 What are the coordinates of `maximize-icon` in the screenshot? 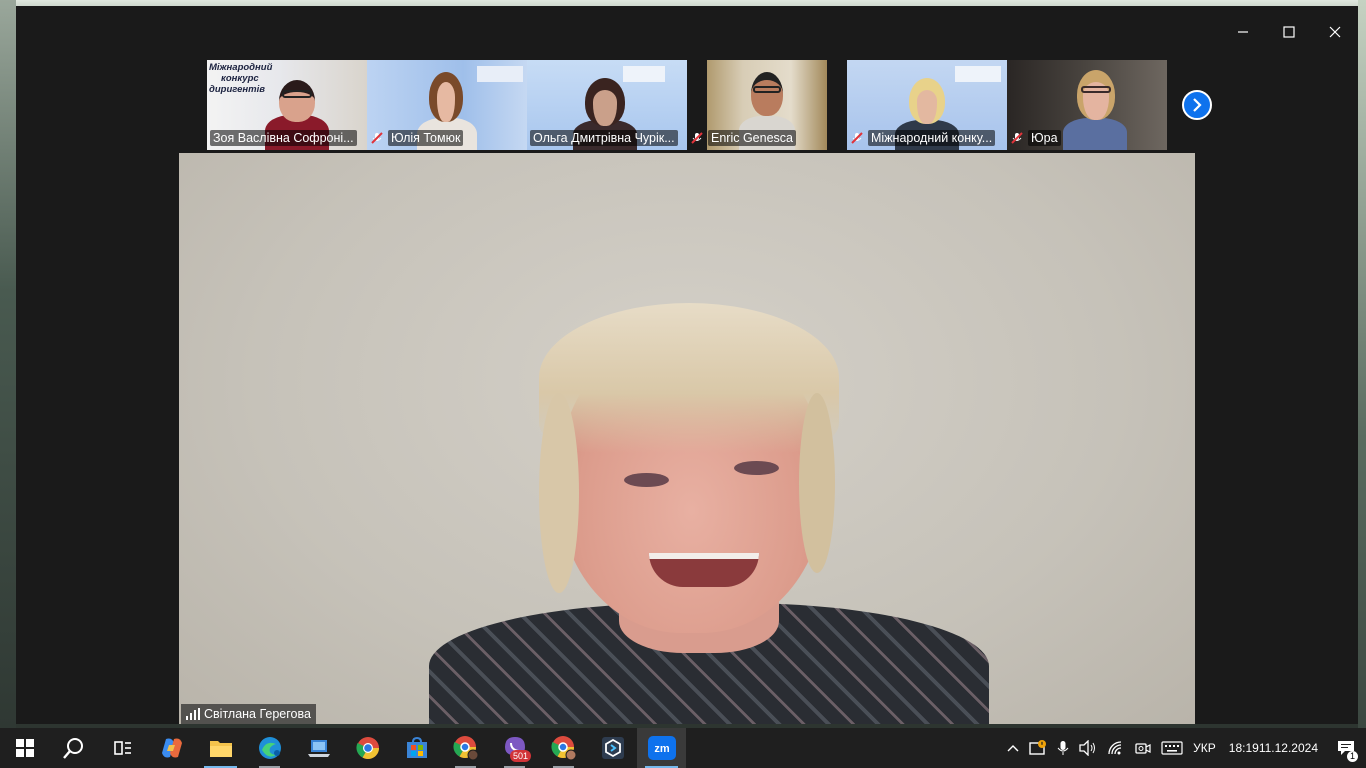 It's located at (1289, 32).